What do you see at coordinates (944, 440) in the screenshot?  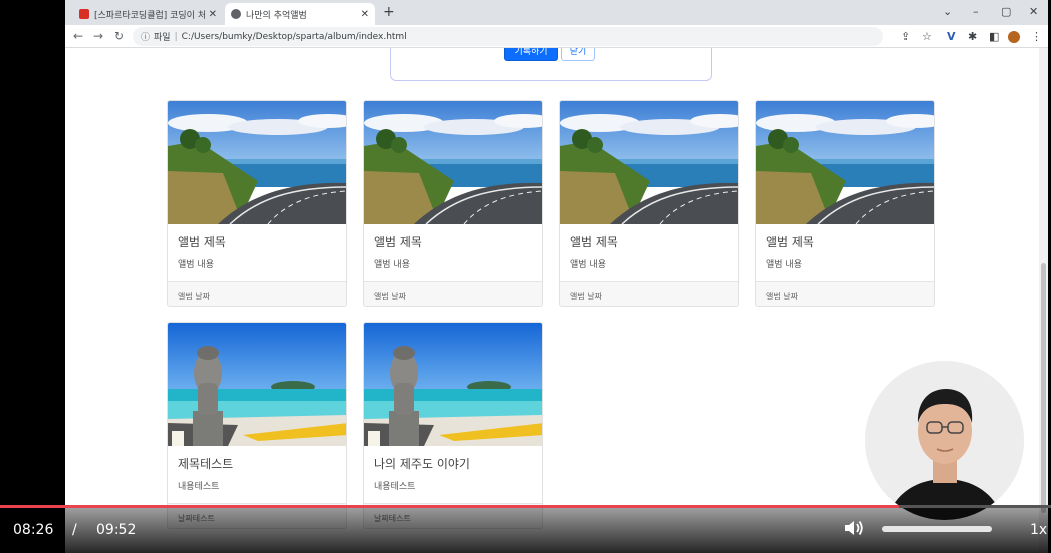 I see `instructor-webcam` at bounding box center [944, 440].